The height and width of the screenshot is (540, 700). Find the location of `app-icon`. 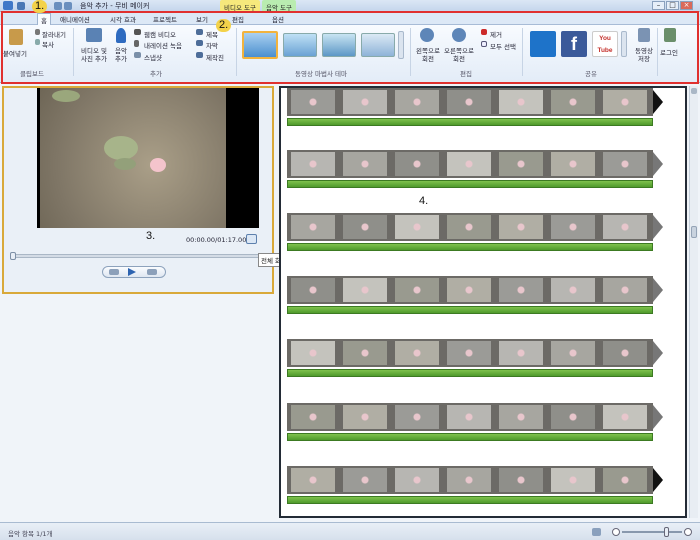

app-icon is located at coordinates (8, 5).